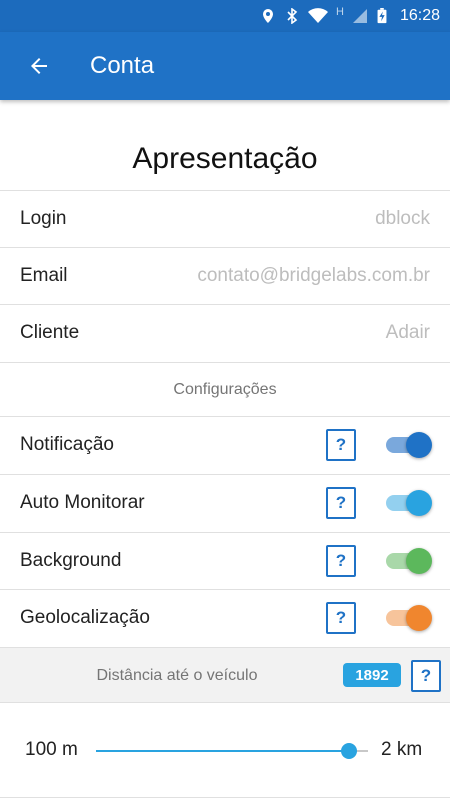 Image resolution: width=450 pixels, height=800 pixels. I want to click on distance-bar: Distância até o veículo 1892 ?, so click(225, 675).